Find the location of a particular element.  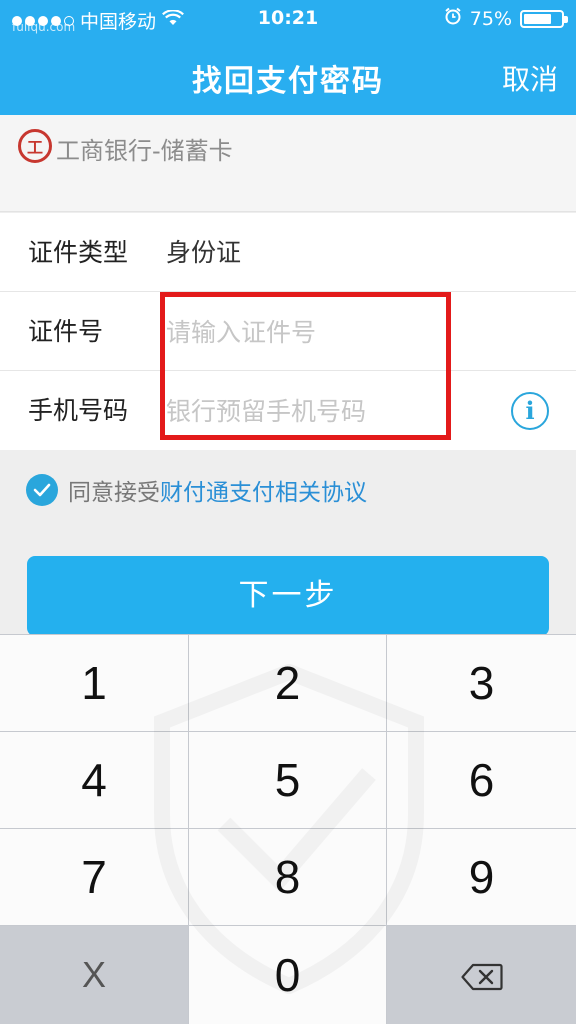

key-3: 3 is located at coordinates (481, 683).